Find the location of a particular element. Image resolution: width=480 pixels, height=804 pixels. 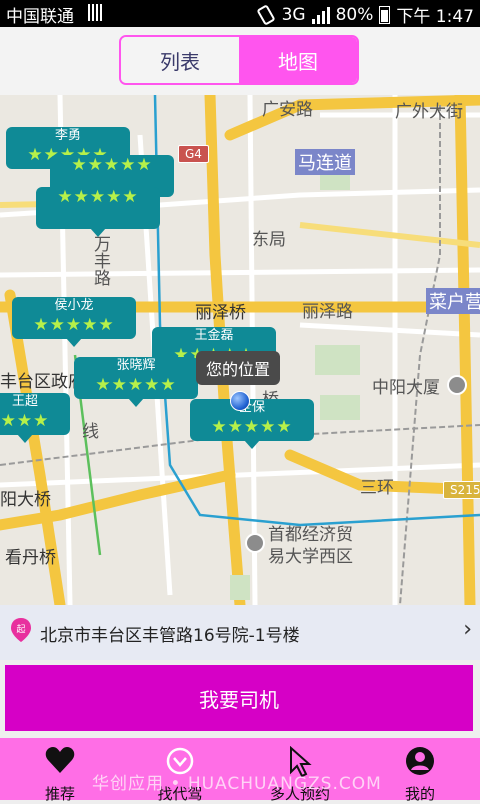

map-label: 广外大街 is located at coordinates (429, 112).